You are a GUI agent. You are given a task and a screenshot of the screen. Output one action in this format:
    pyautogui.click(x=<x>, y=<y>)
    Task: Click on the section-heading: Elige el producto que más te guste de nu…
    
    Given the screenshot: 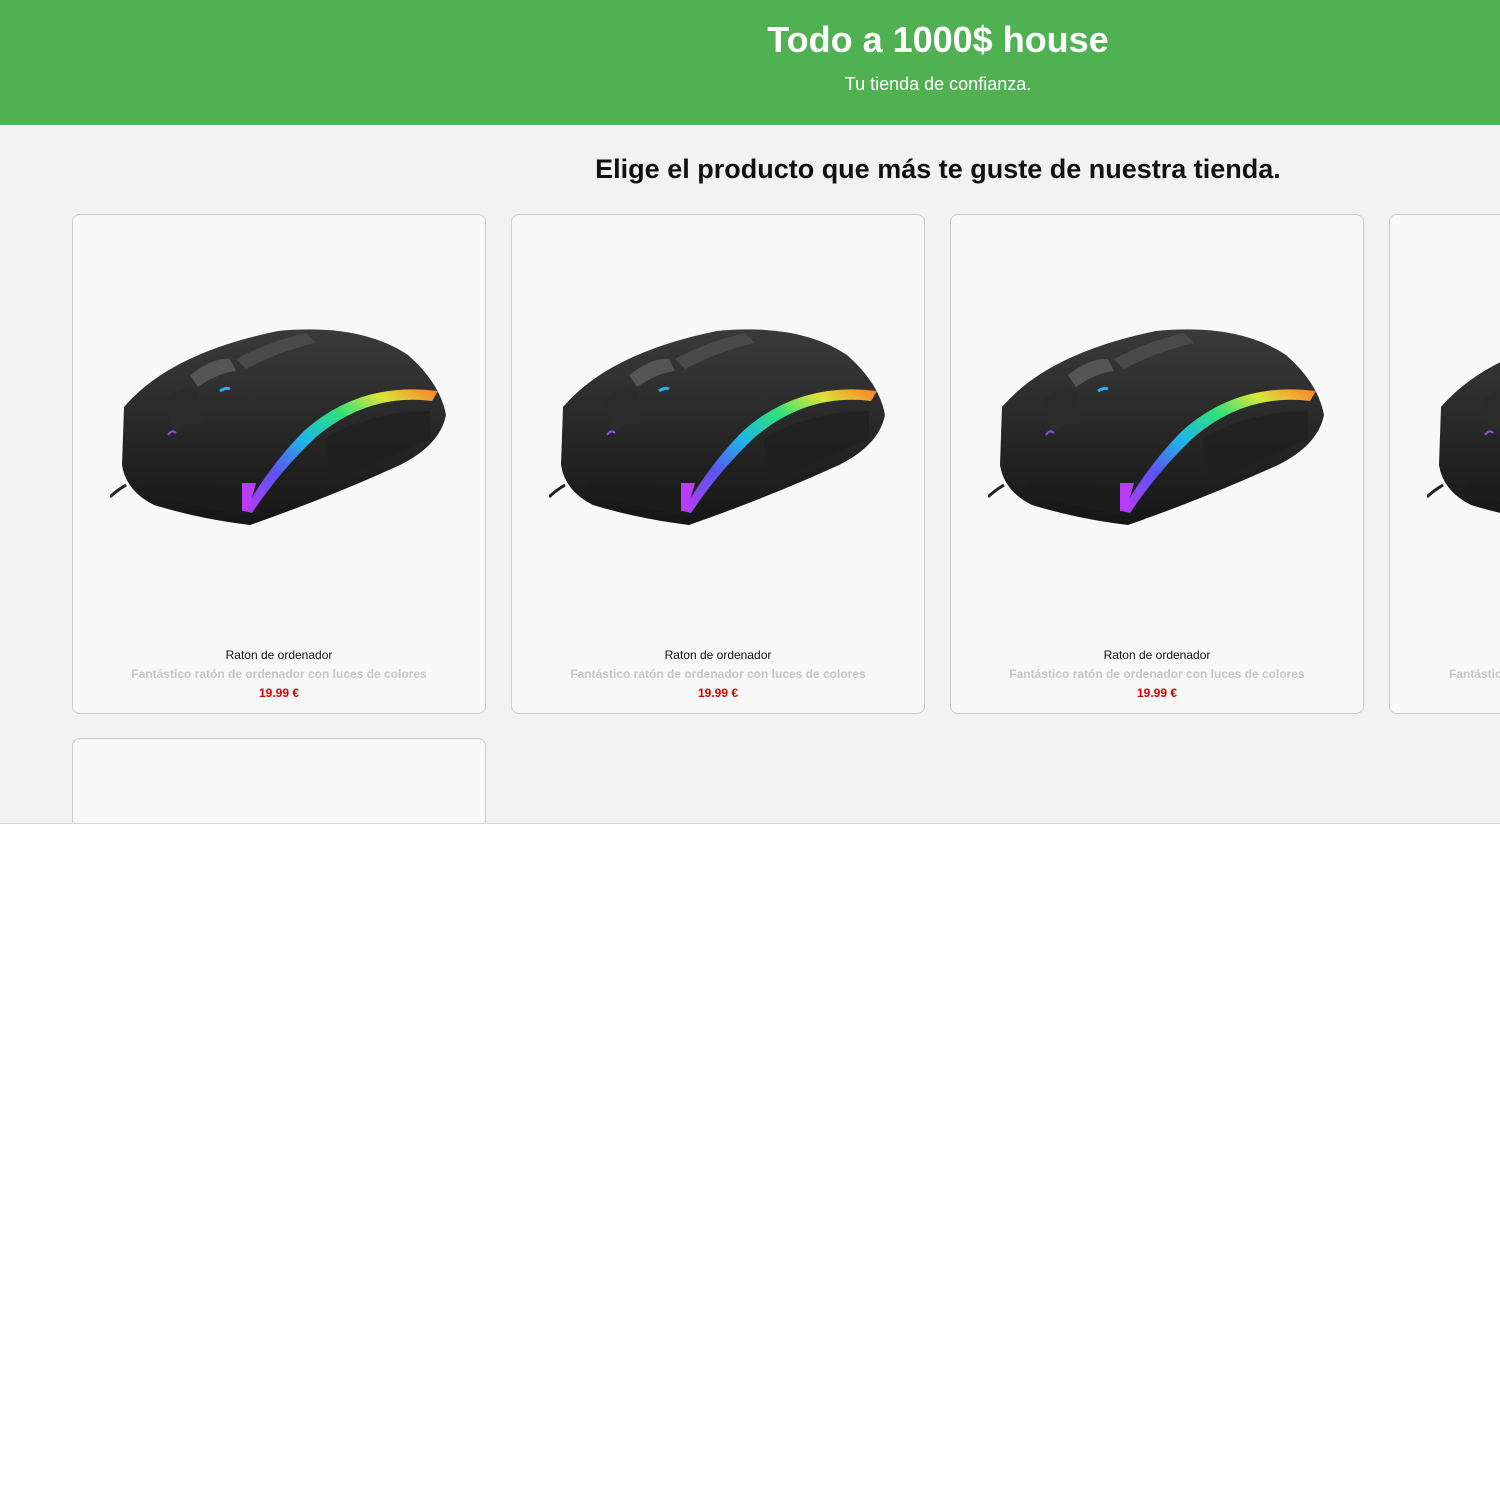 What is the action you would take?
    pyautogui.click(x=938, y=169)
    